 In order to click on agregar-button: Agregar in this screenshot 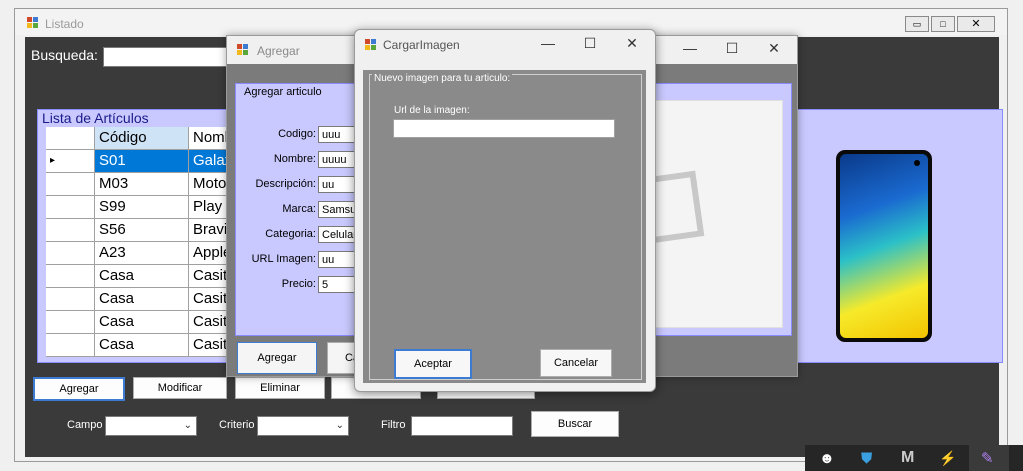, I will do `click(79, 389)`.